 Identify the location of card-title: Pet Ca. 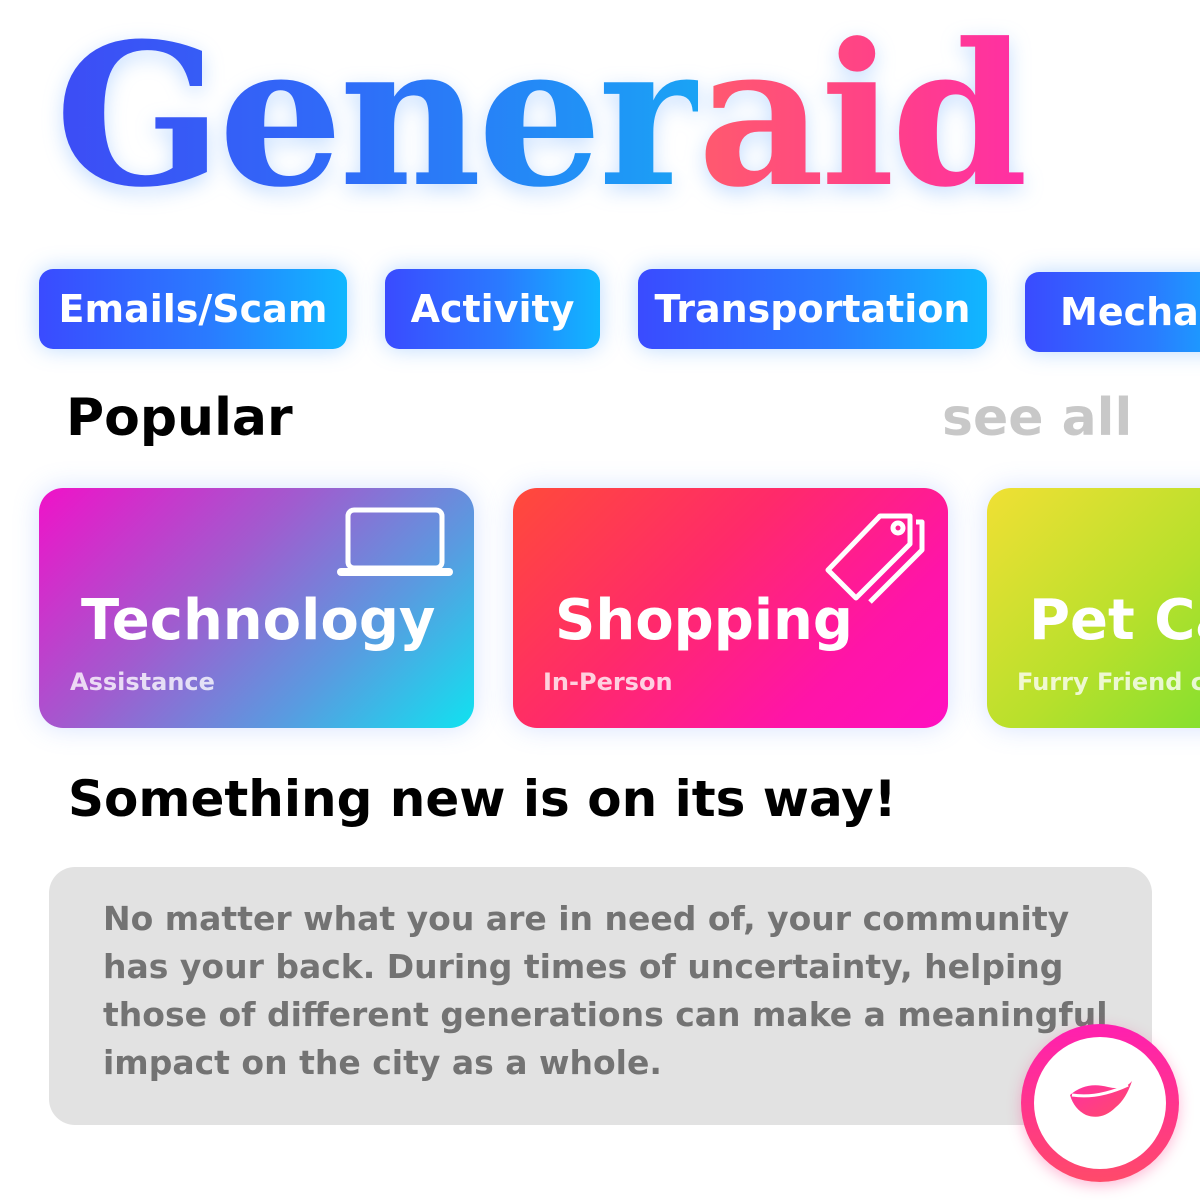
(1114, 620).